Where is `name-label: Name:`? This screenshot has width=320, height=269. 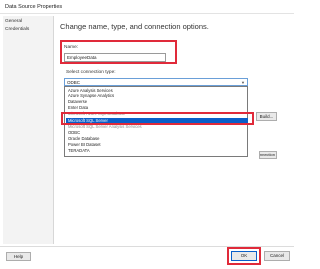 name-label: Name: is located at coordinates (71, 47).